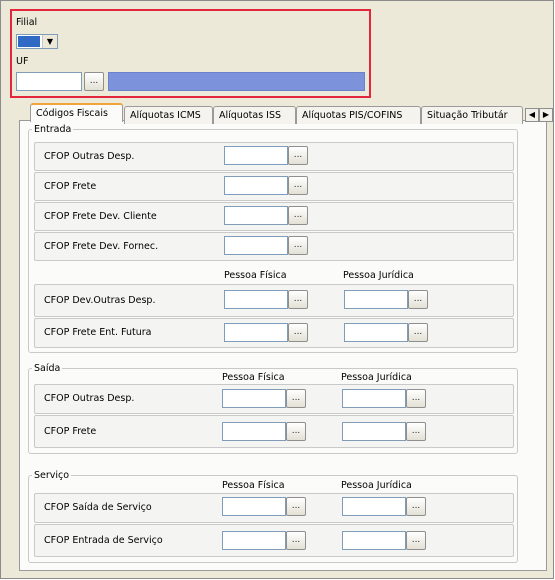 This screenshot has height=580, width=555. Describe the element at coordinates (101, 246) in the screenshot. I see `row-label: CFOP Frete Dev. Fornec.` at that location.